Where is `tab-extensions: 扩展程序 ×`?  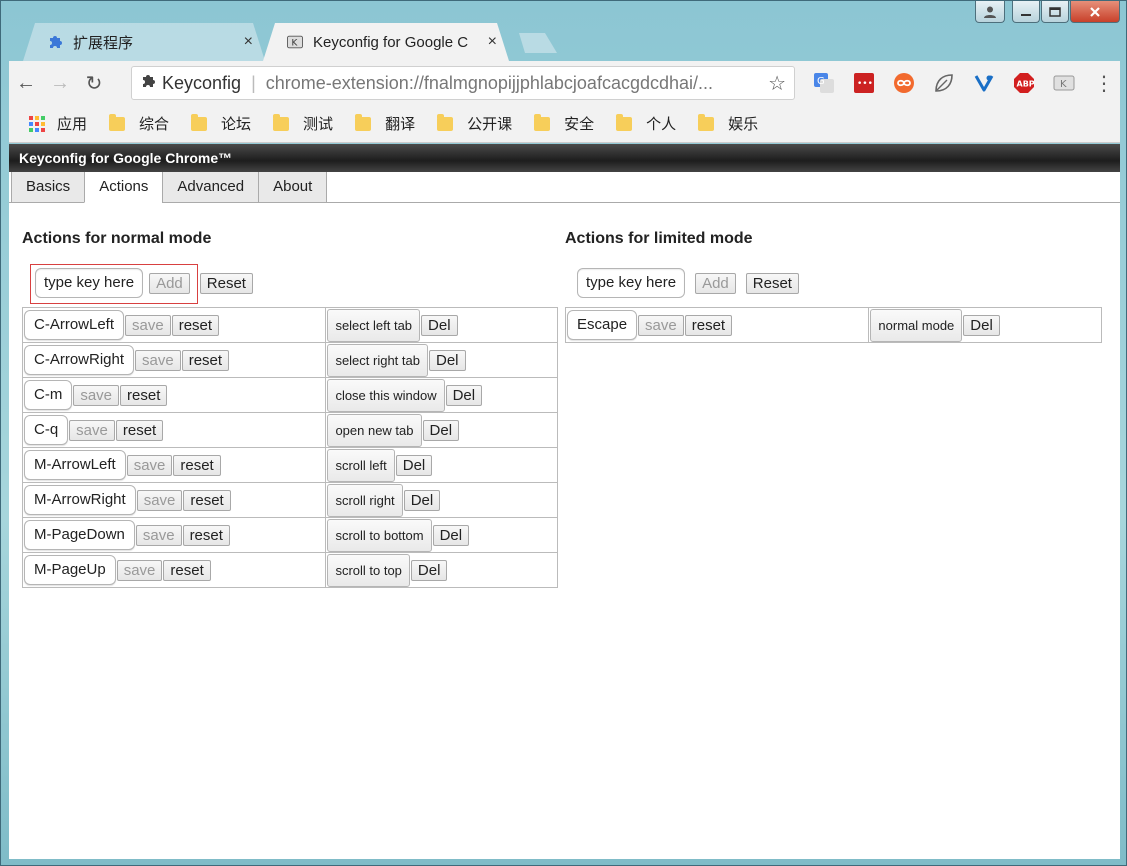
tab-extensions: 扩展程序 × is located at coordinates (144, 42).